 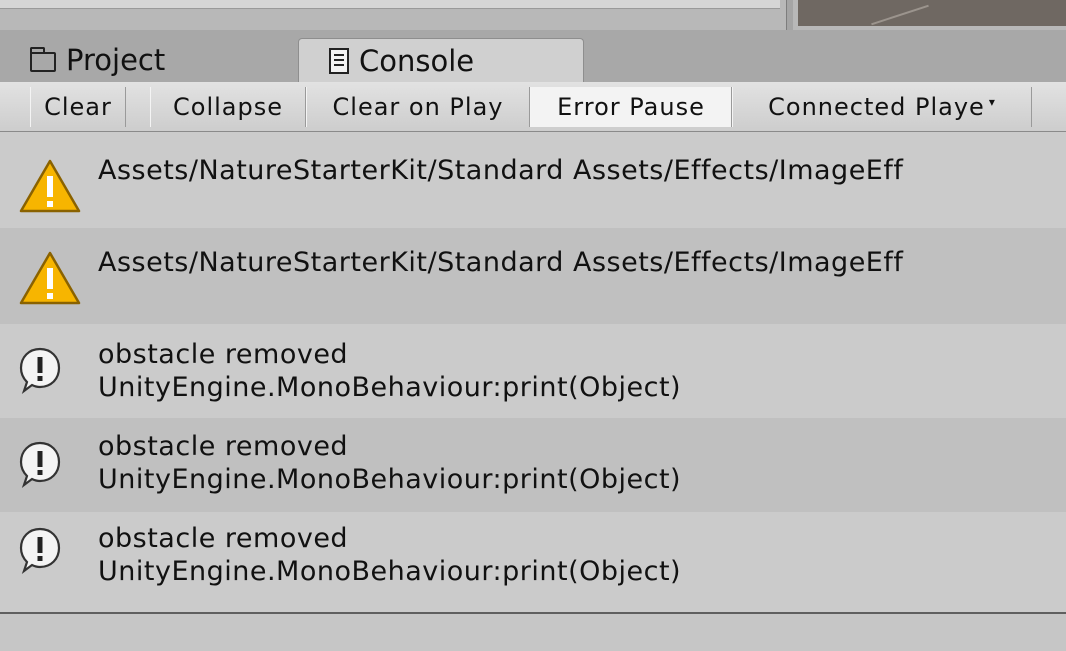 I want to click on error-pause-button: Error Pause, so click(x=631, y=107).